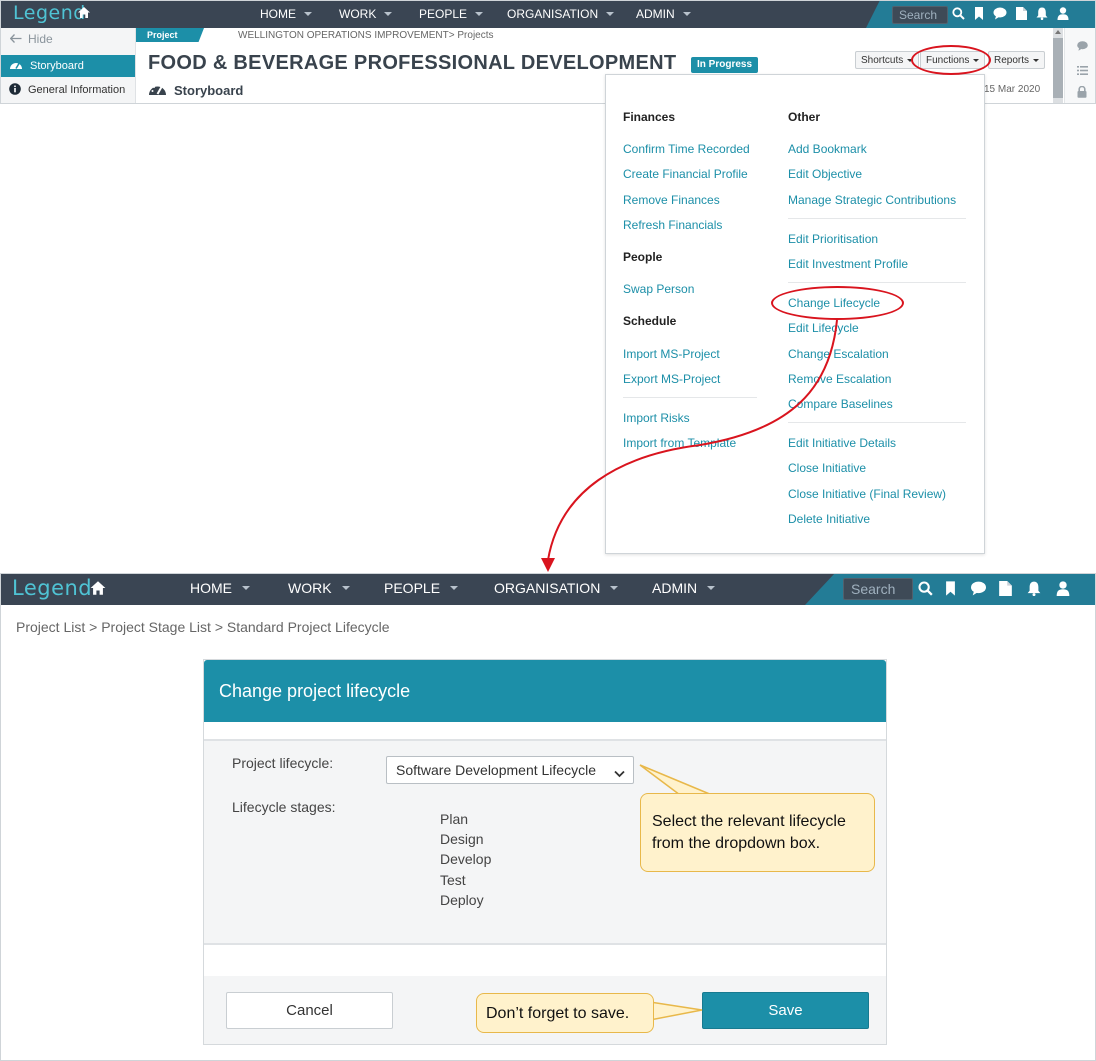 The width and height of the screenshot is (1096, 1061). Describe the element at coordinates (887, 60) in the screenshot. I see `shortcuts-button: Shortcuts` at that location.